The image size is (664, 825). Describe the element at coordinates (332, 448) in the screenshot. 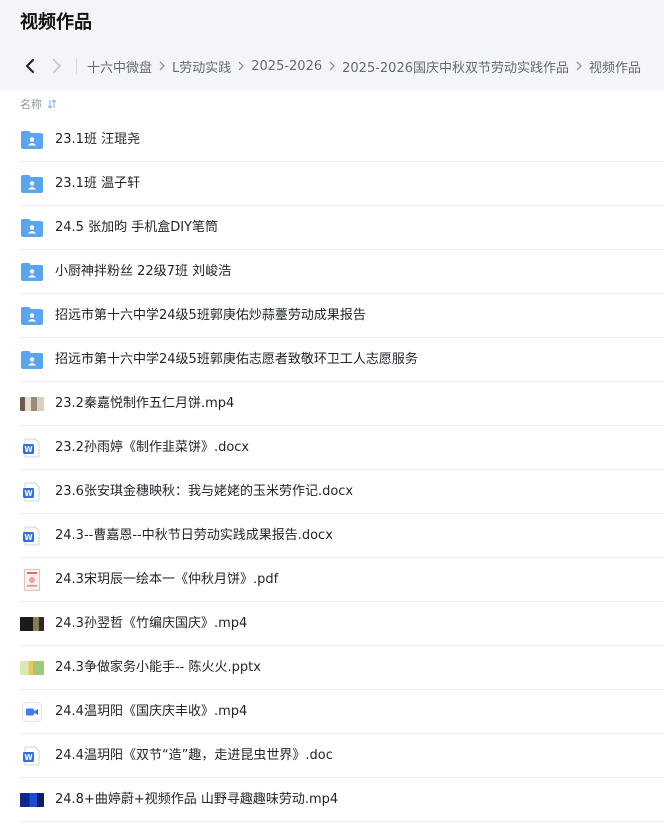

I see `list-item: W 23.2孙雨婷《制作韭菜饼》.docx` at that location.